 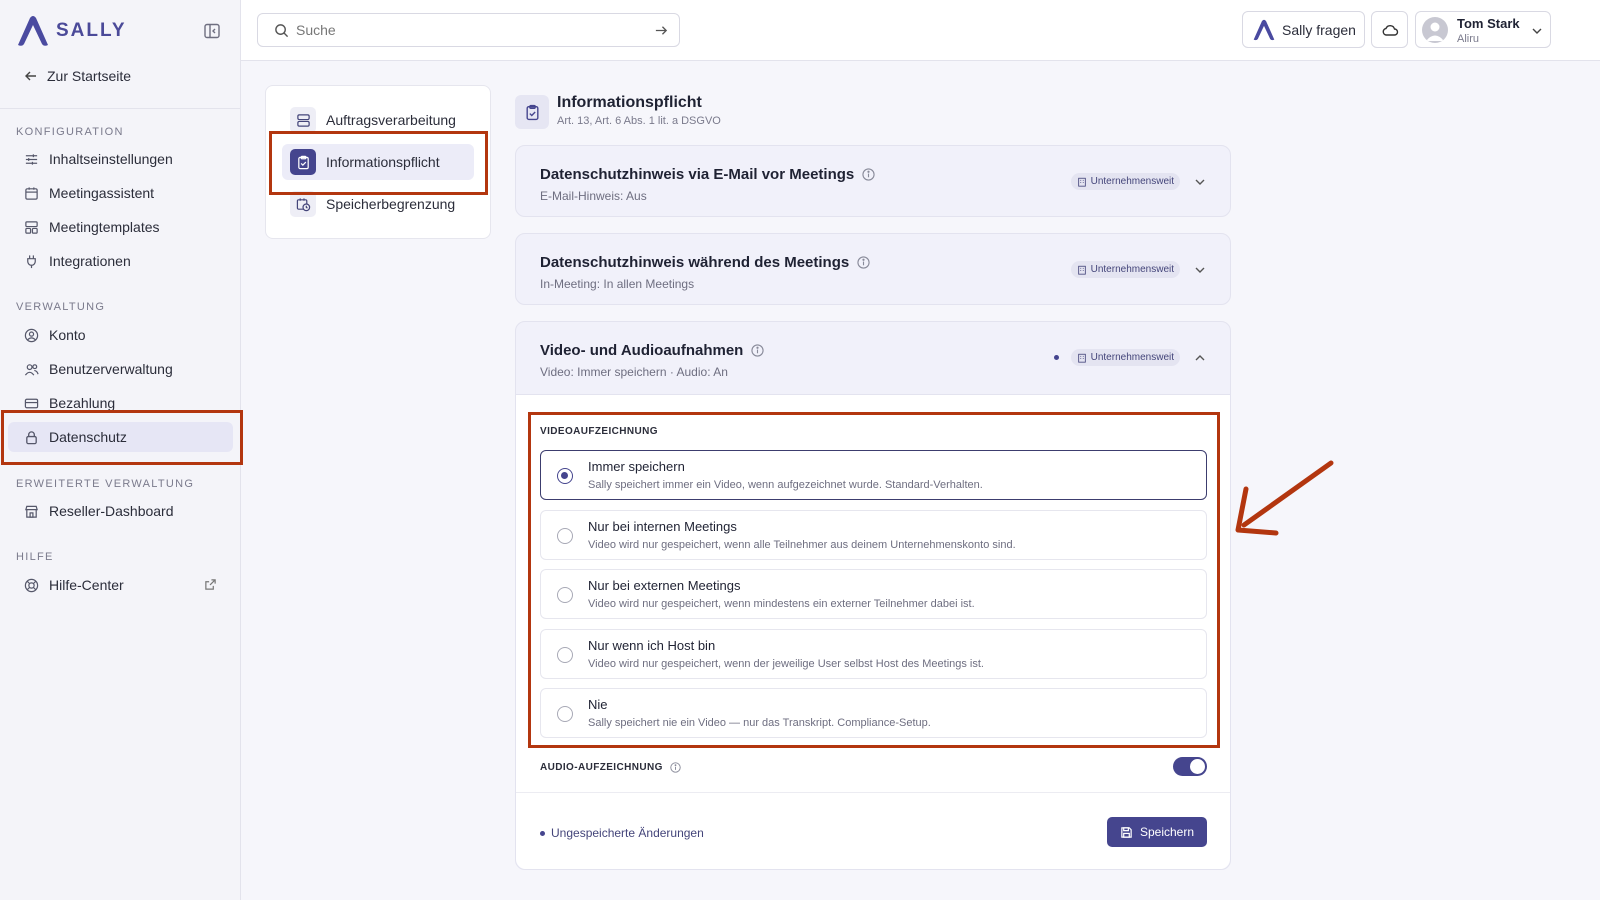 What do you see at coordinates (30, 76) in the screenshot?
I see `arrow-left-icon` at bounding box center [30, 76].